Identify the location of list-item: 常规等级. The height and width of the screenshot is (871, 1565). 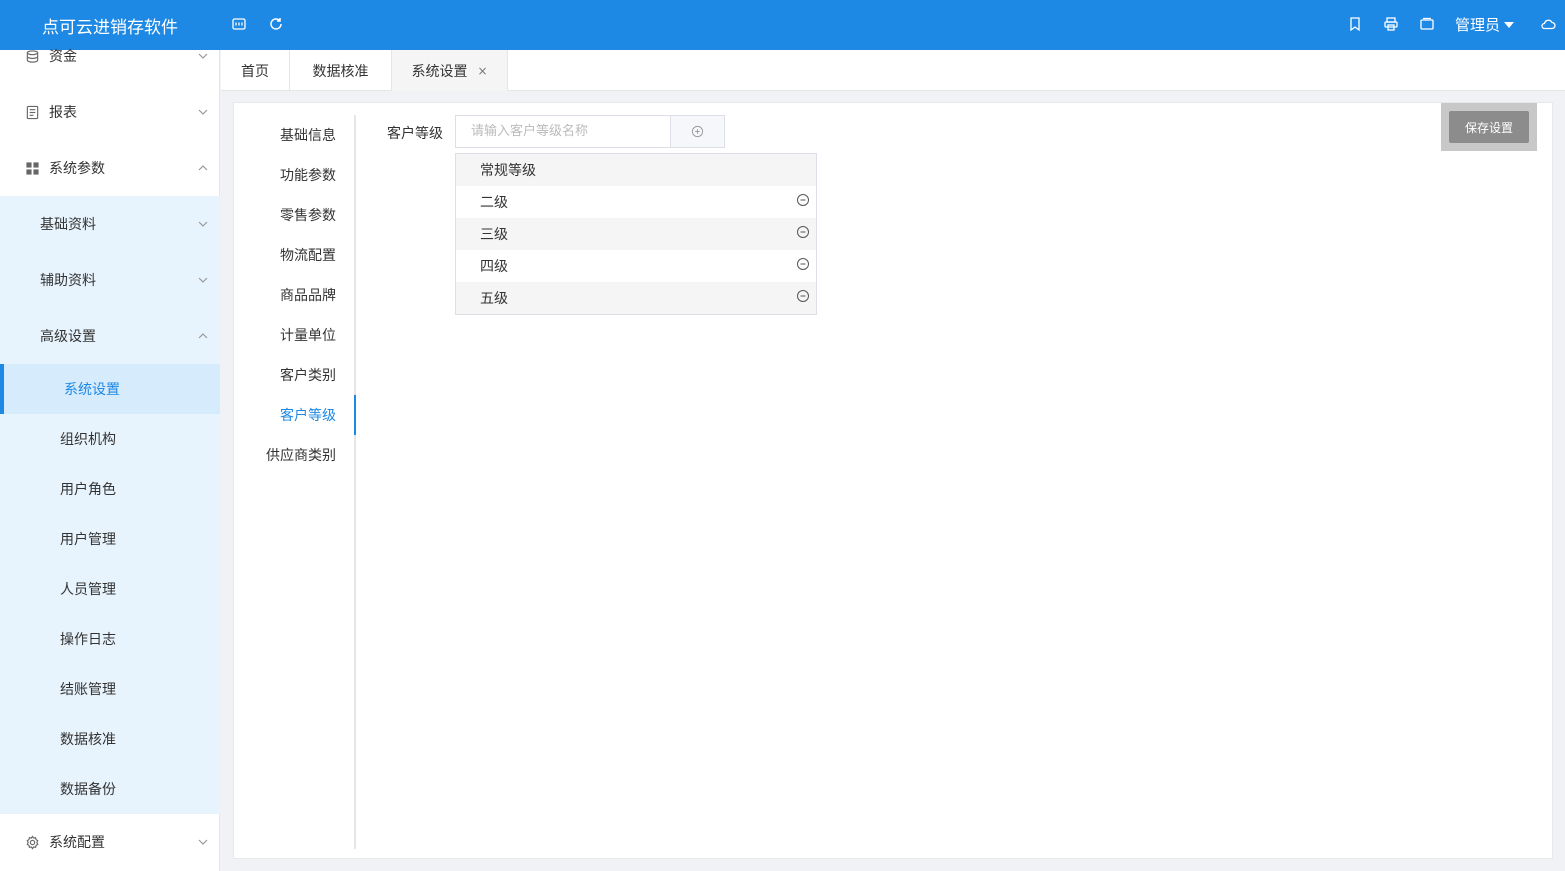
(636, 170).